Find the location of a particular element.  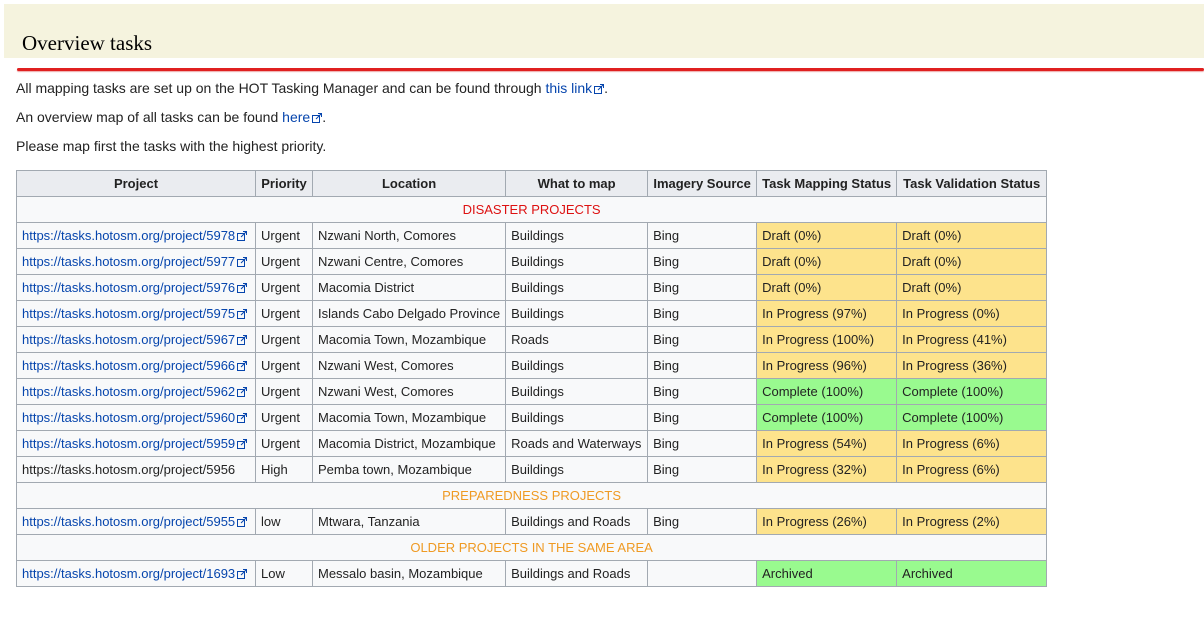

project-url: https://tasks.hotosm.org/project/5977 is located at coordinates (128, 261).